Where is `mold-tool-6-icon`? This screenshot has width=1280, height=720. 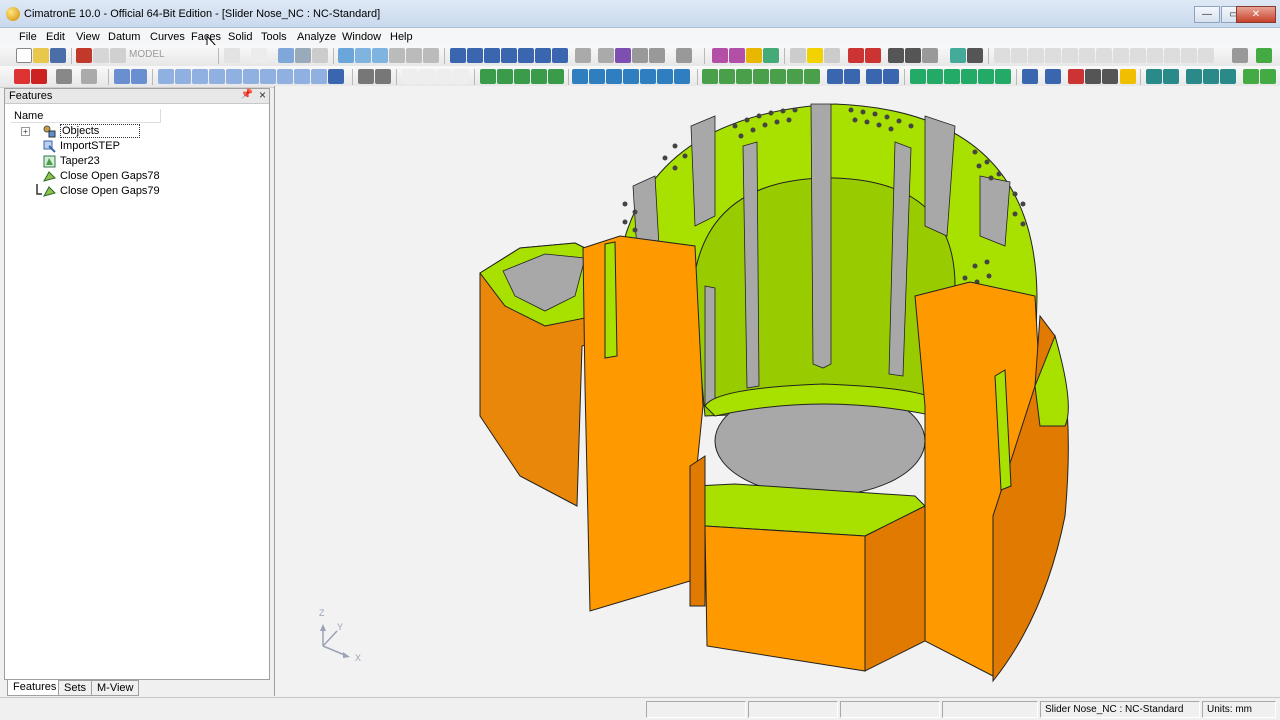
mold-tool-6-icon is located at coordinates (1251, 76).